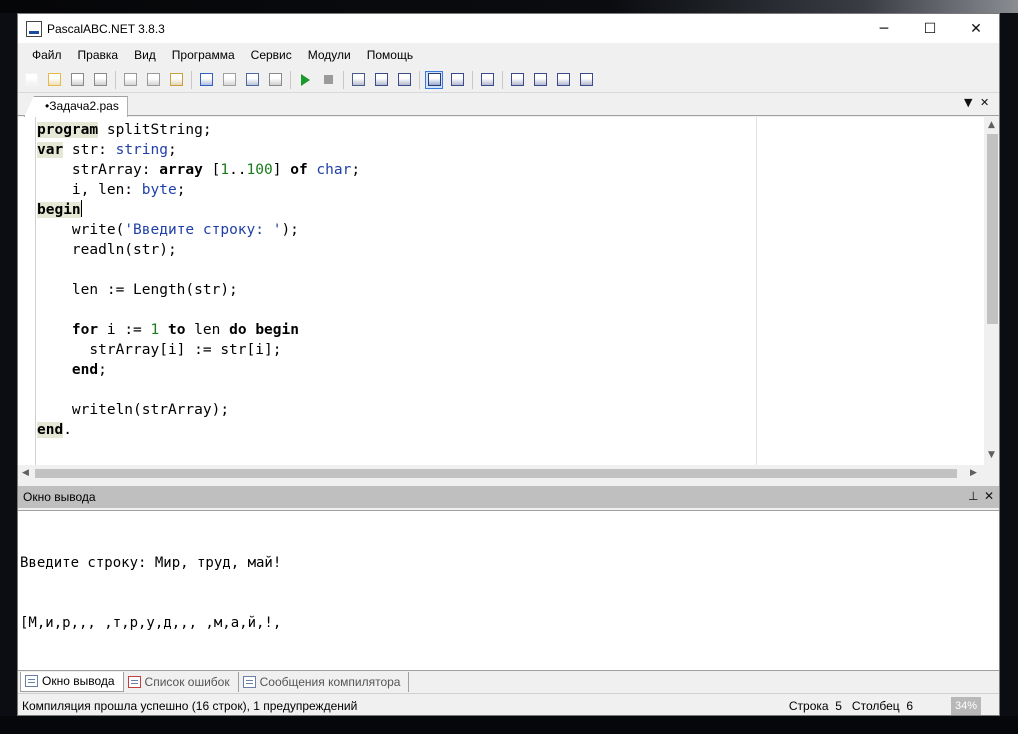 This screenshot has width=1018, height=734. What do you see at coordinates (508, 28) in the screenshot?
I see `title-bar: PascalABC.NET 3.8.3 ─ ☐ ✕` at bounding box center [508, 28].